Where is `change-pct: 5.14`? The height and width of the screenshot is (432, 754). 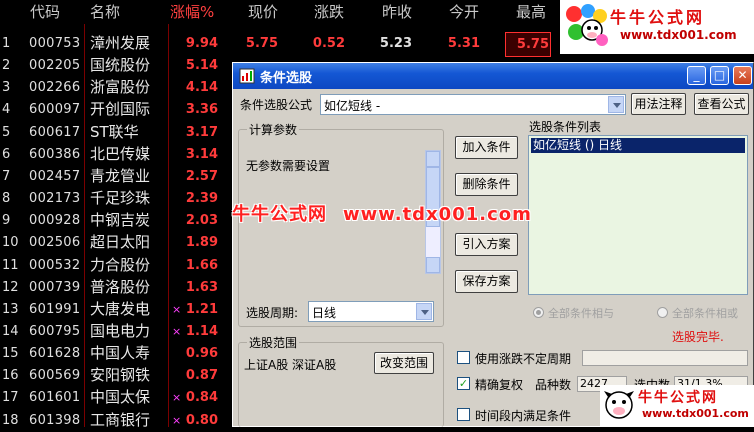 change-pct: 5.14 is located at coordinates (201, 66).